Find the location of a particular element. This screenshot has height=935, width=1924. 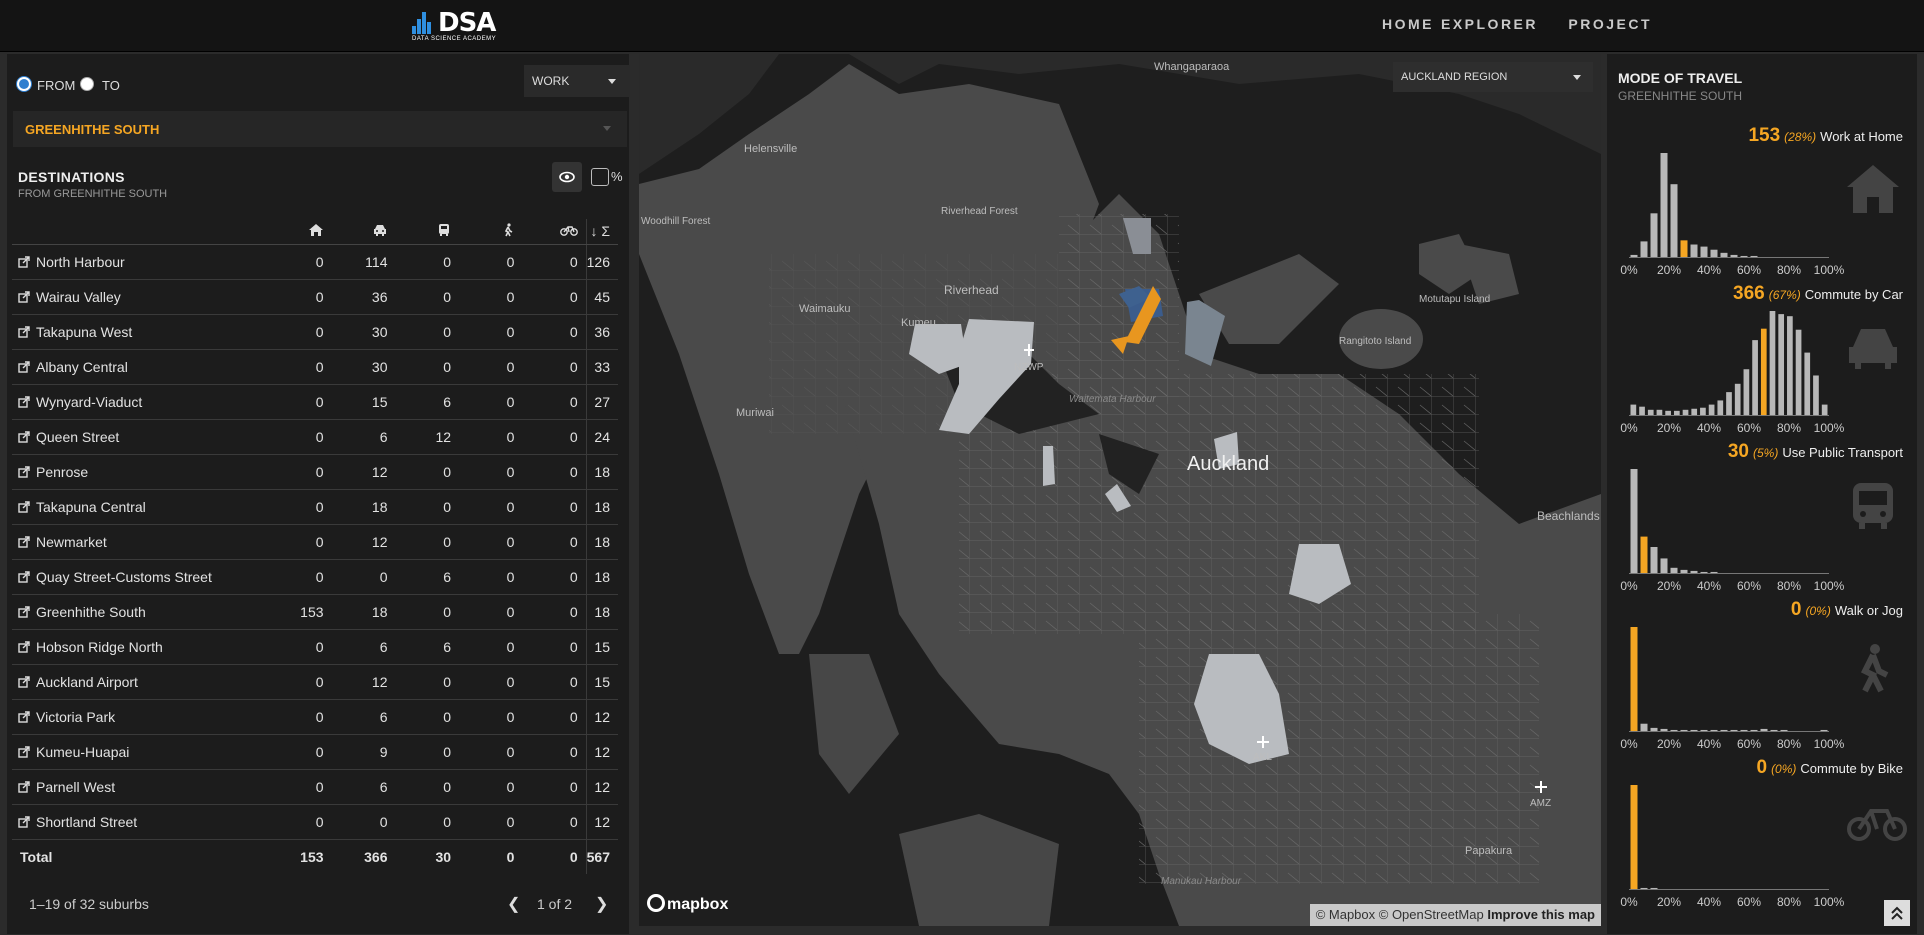

cell-pt: 6 is located at coordinates (427, 647).